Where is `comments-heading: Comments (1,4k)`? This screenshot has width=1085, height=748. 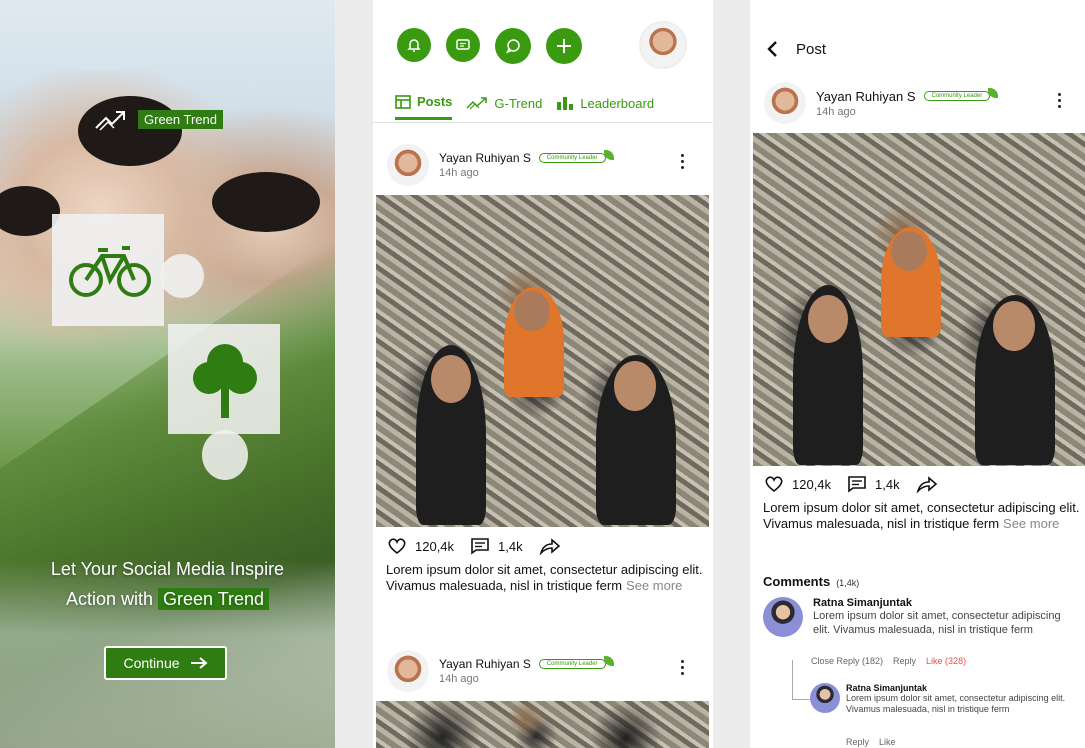 comments-heading: Comments (1,4k) is located at coordinates (811, 581).